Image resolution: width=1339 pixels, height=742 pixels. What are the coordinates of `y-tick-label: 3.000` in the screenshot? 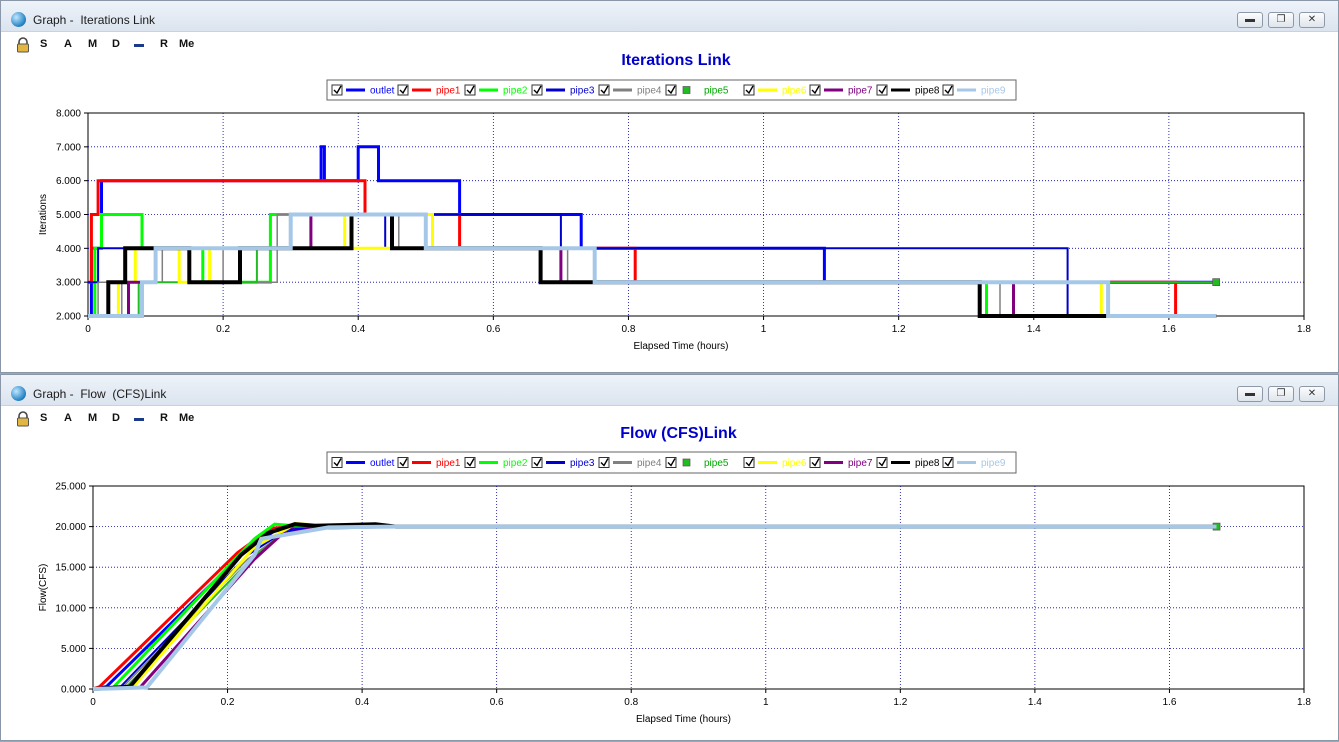 It's located at (68, 283).